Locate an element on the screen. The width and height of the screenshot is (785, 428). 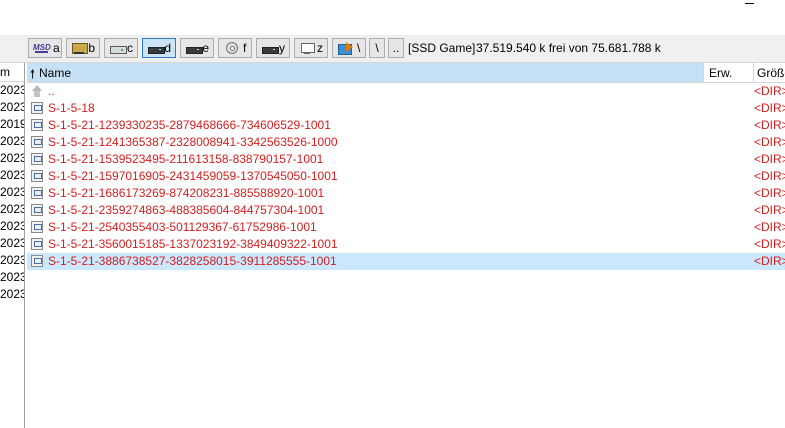
column-header-name: 🠕 Name is located at coordinates (365, 72).